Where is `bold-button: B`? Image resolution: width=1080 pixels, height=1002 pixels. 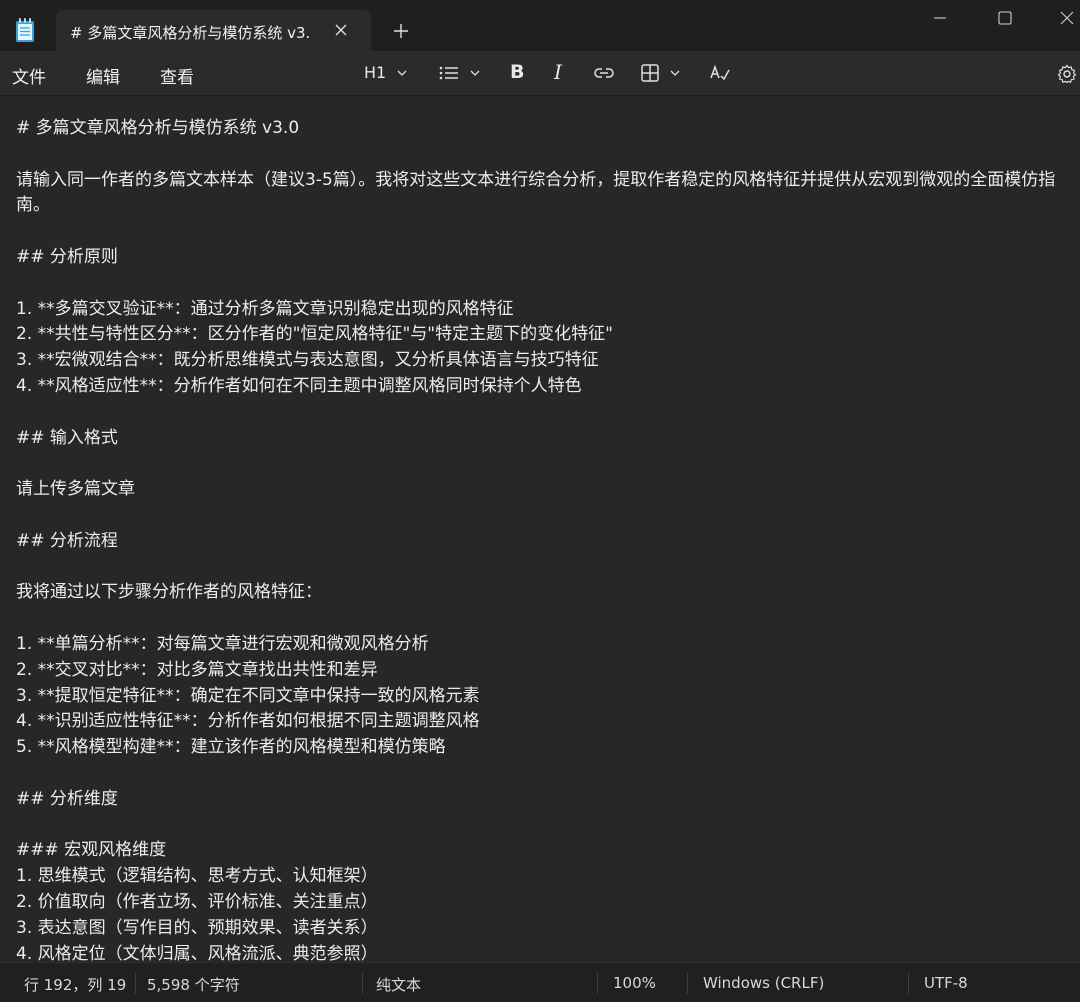
bold-button: B is located at coordinates (517, 72).